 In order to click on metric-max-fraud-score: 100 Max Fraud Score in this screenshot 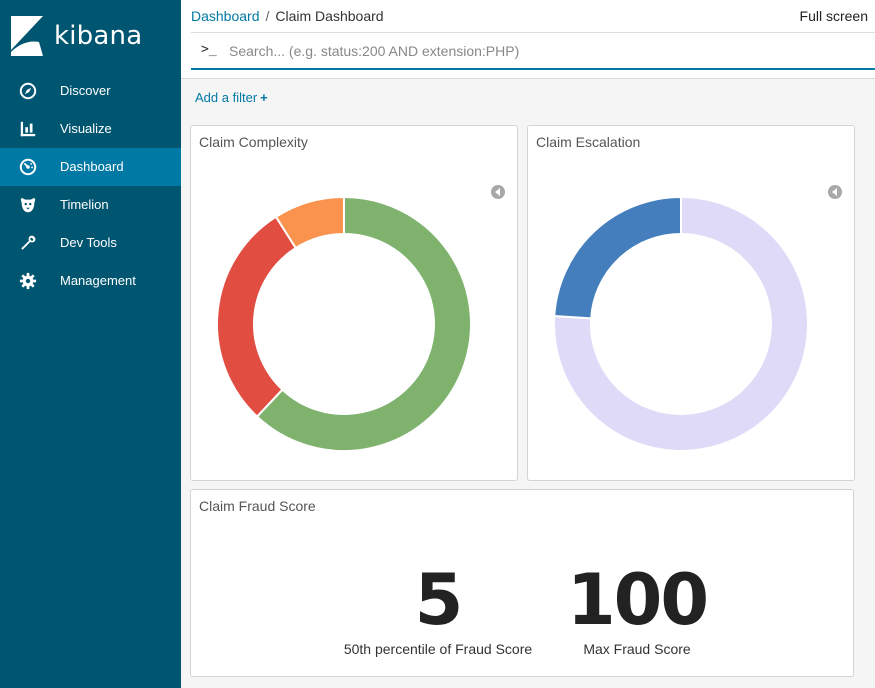, I will do `click(637, 611)`.